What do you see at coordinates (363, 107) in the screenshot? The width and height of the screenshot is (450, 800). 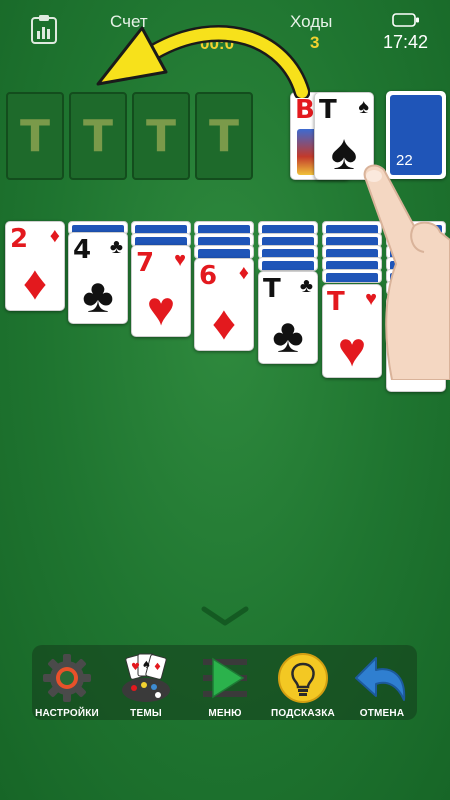 I see `spade-icon: ♠` at bounding box center [363, 107].